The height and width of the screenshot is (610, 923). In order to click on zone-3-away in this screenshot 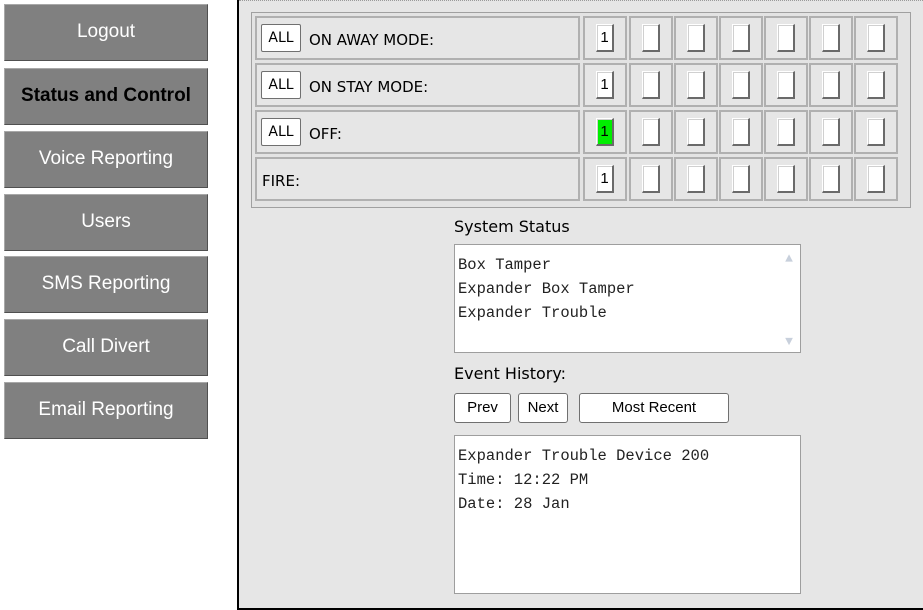, I will do `click(696, 38)`.